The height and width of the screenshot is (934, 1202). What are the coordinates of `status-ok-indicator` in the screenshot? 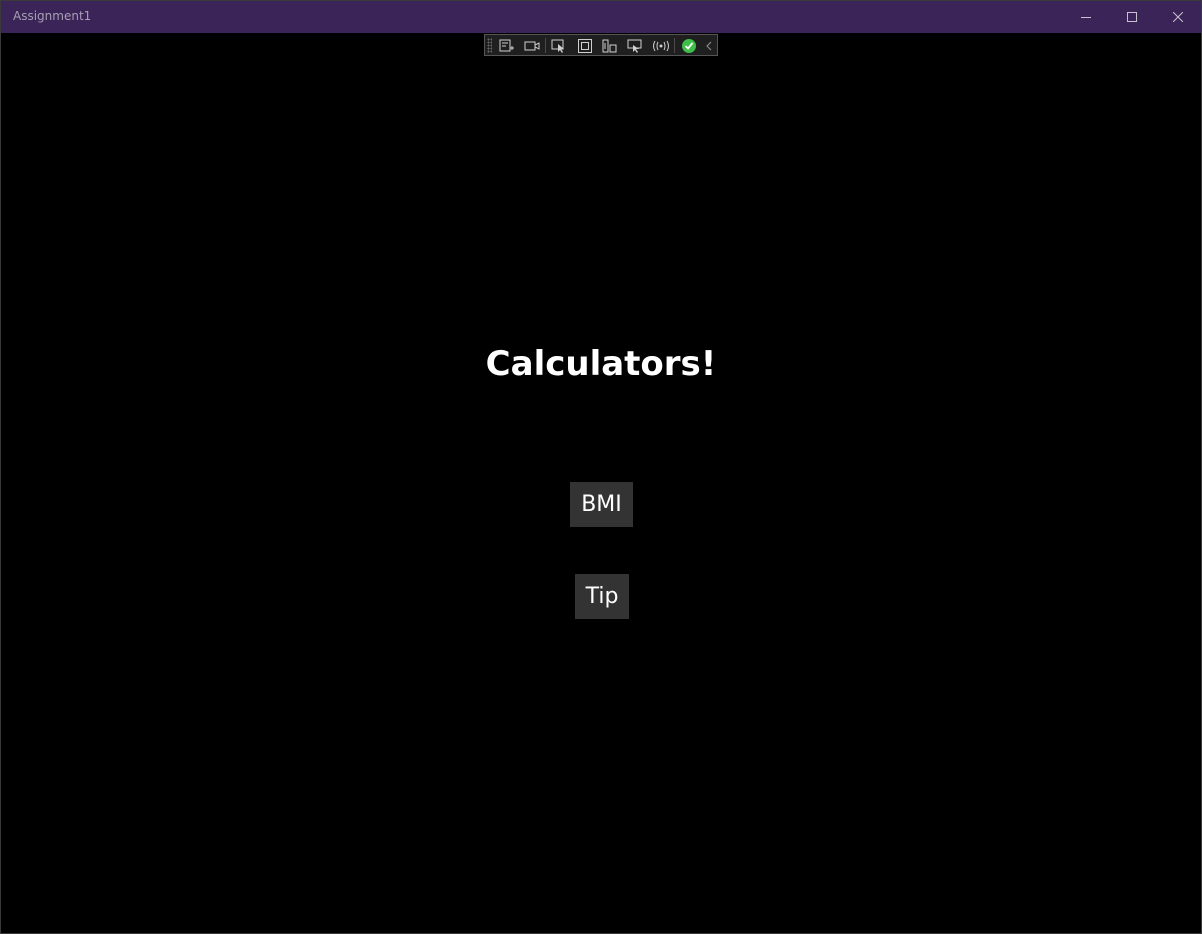 It's located at (689, 45).